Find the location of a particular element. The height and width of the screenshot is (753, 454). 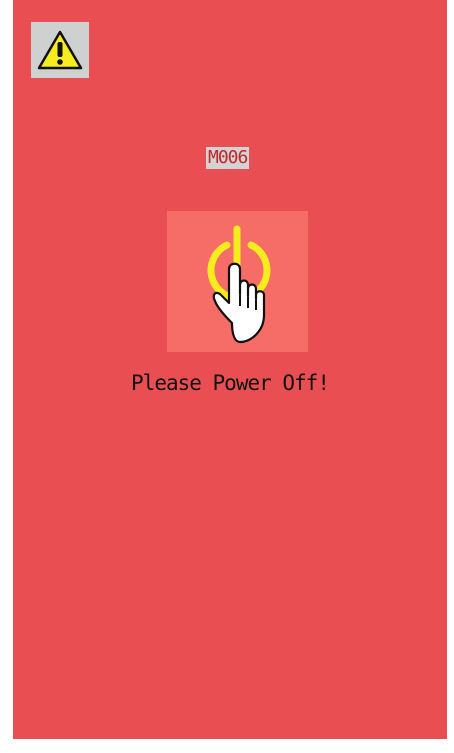

alarm-code-label: M006 is located at coordinates (228, 158).